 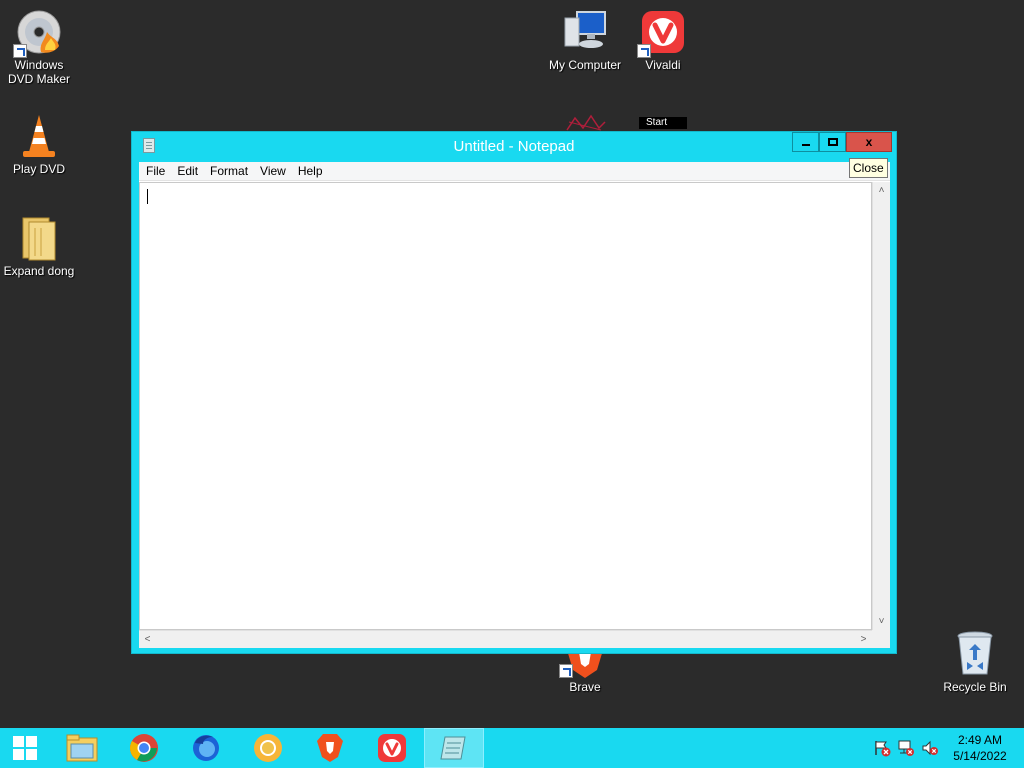 I want to click on desktop-icon-label: Windows, so click(x=39, y=65).